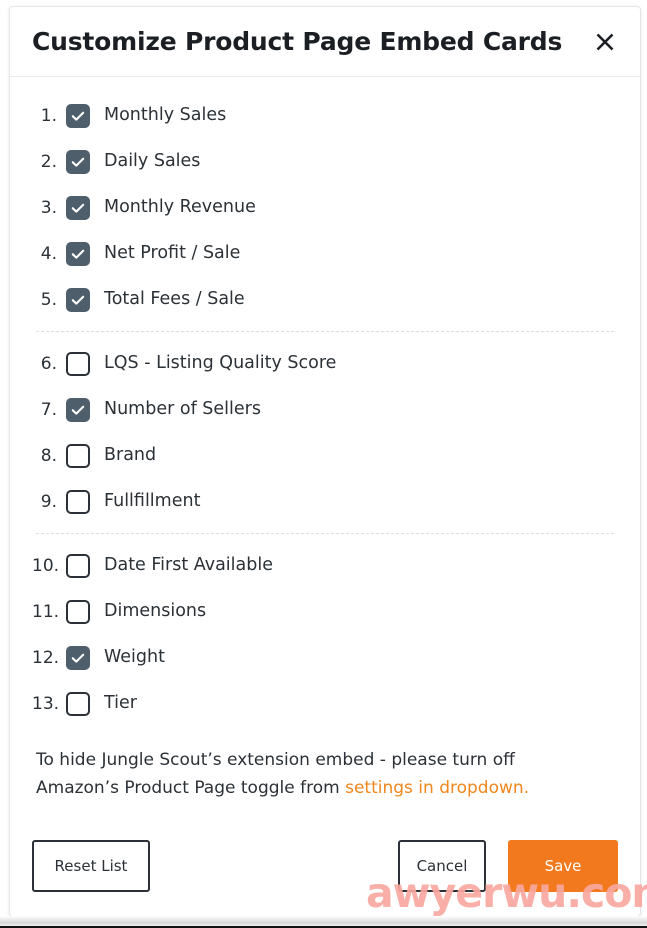 The height and width of the screenshot is (928, 647). What do you see at coordinates (325, 658) in the screenshot?
I see `option-row: 12. Weight` at bounding box center [325, 658].